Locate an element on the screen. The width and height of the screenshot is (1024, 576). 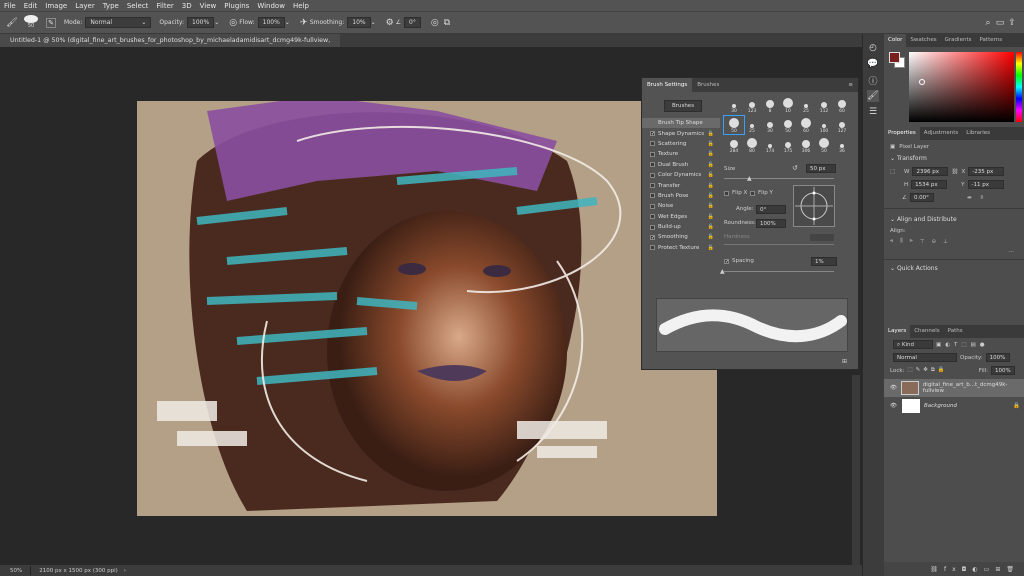
tab-gradients: Gradients is located at coordinates (958, 40).